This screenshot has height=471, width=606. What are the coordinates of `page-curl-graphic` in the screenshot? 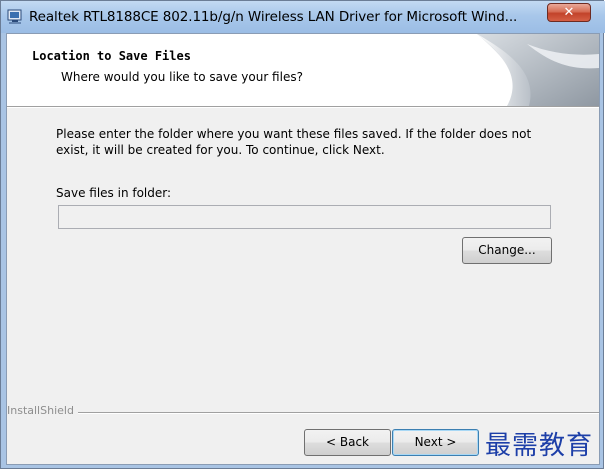 It's located at (538, 70).